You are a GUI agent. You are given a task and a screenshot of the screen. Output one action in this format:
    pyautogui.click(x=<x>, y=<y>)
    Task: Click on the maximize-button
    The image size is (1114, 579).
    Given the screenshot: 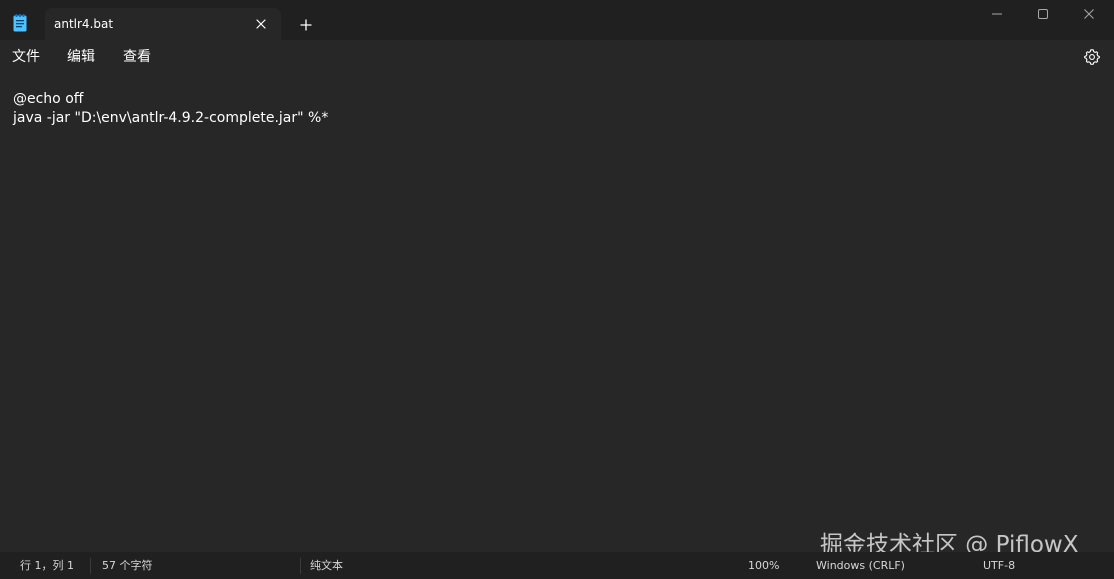 What is the action you would take?
    pyautogui.click(x=1043, y=14)
    